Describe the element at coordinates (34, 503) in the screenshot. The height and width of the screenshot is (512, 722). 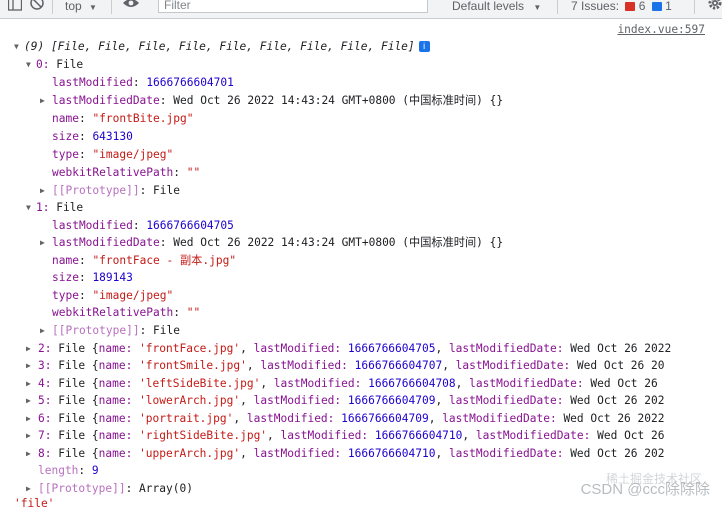
I see `log-output: 'file'` at that location.